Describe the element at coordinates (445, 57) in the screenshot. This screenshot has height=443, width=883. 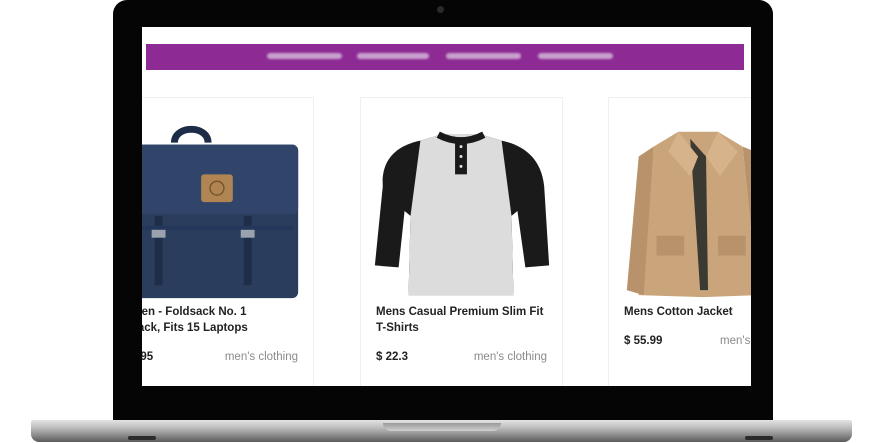
I see `nav-bar` at that location.